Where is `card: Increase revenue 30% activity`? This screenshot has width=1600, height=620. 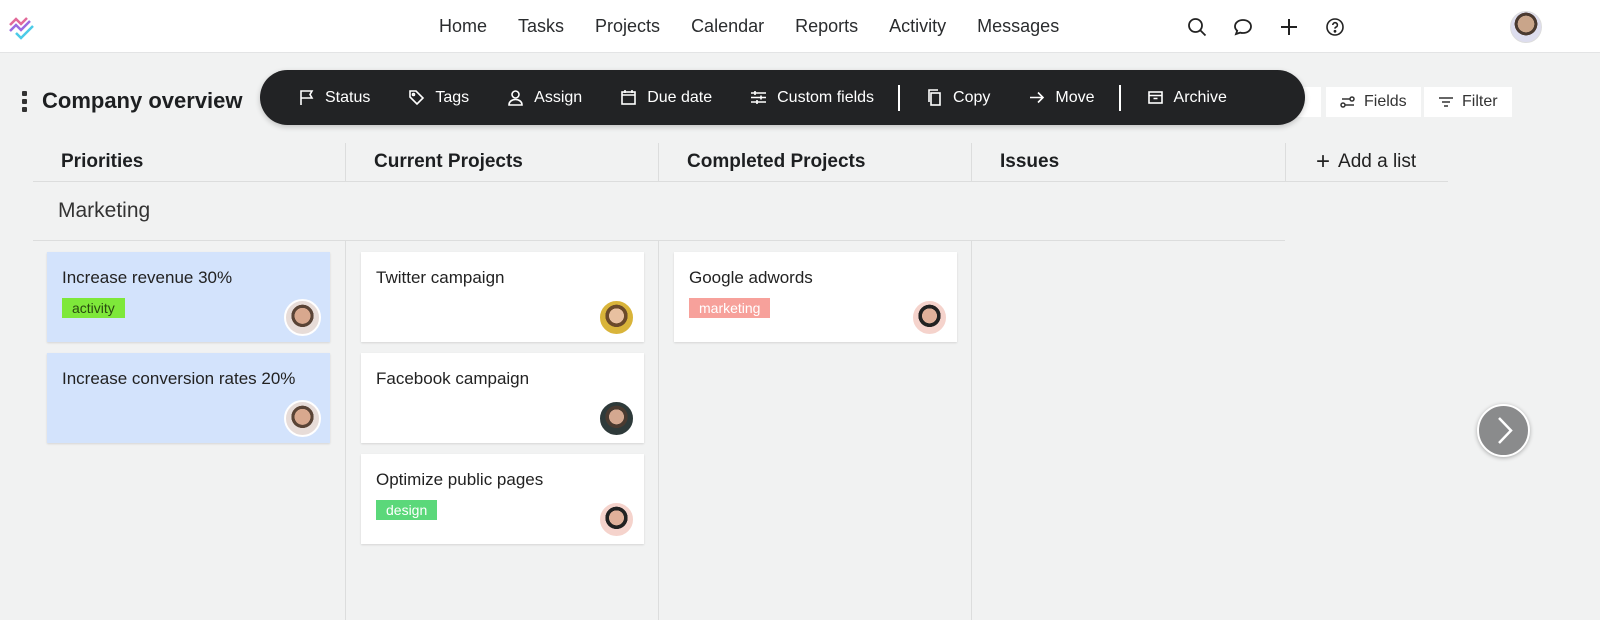 card: Increase revenue 30% activity is located at coordinates (188, 297).